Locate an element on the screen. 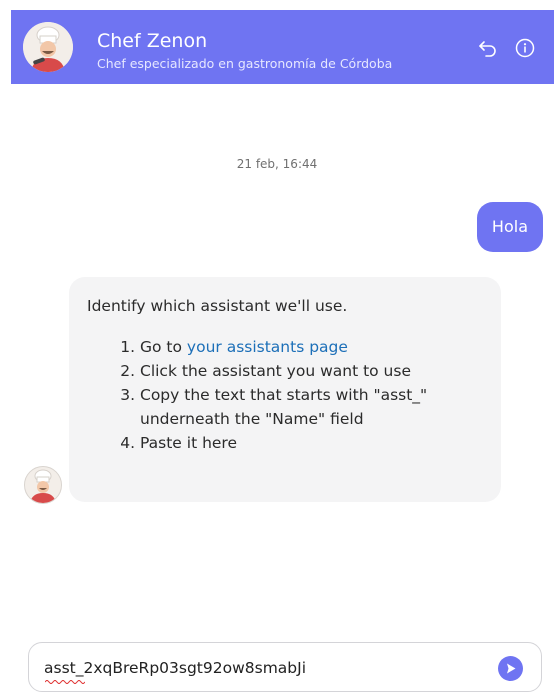  assistants-page-link: your assistants page is located at coordinates (267, 347).